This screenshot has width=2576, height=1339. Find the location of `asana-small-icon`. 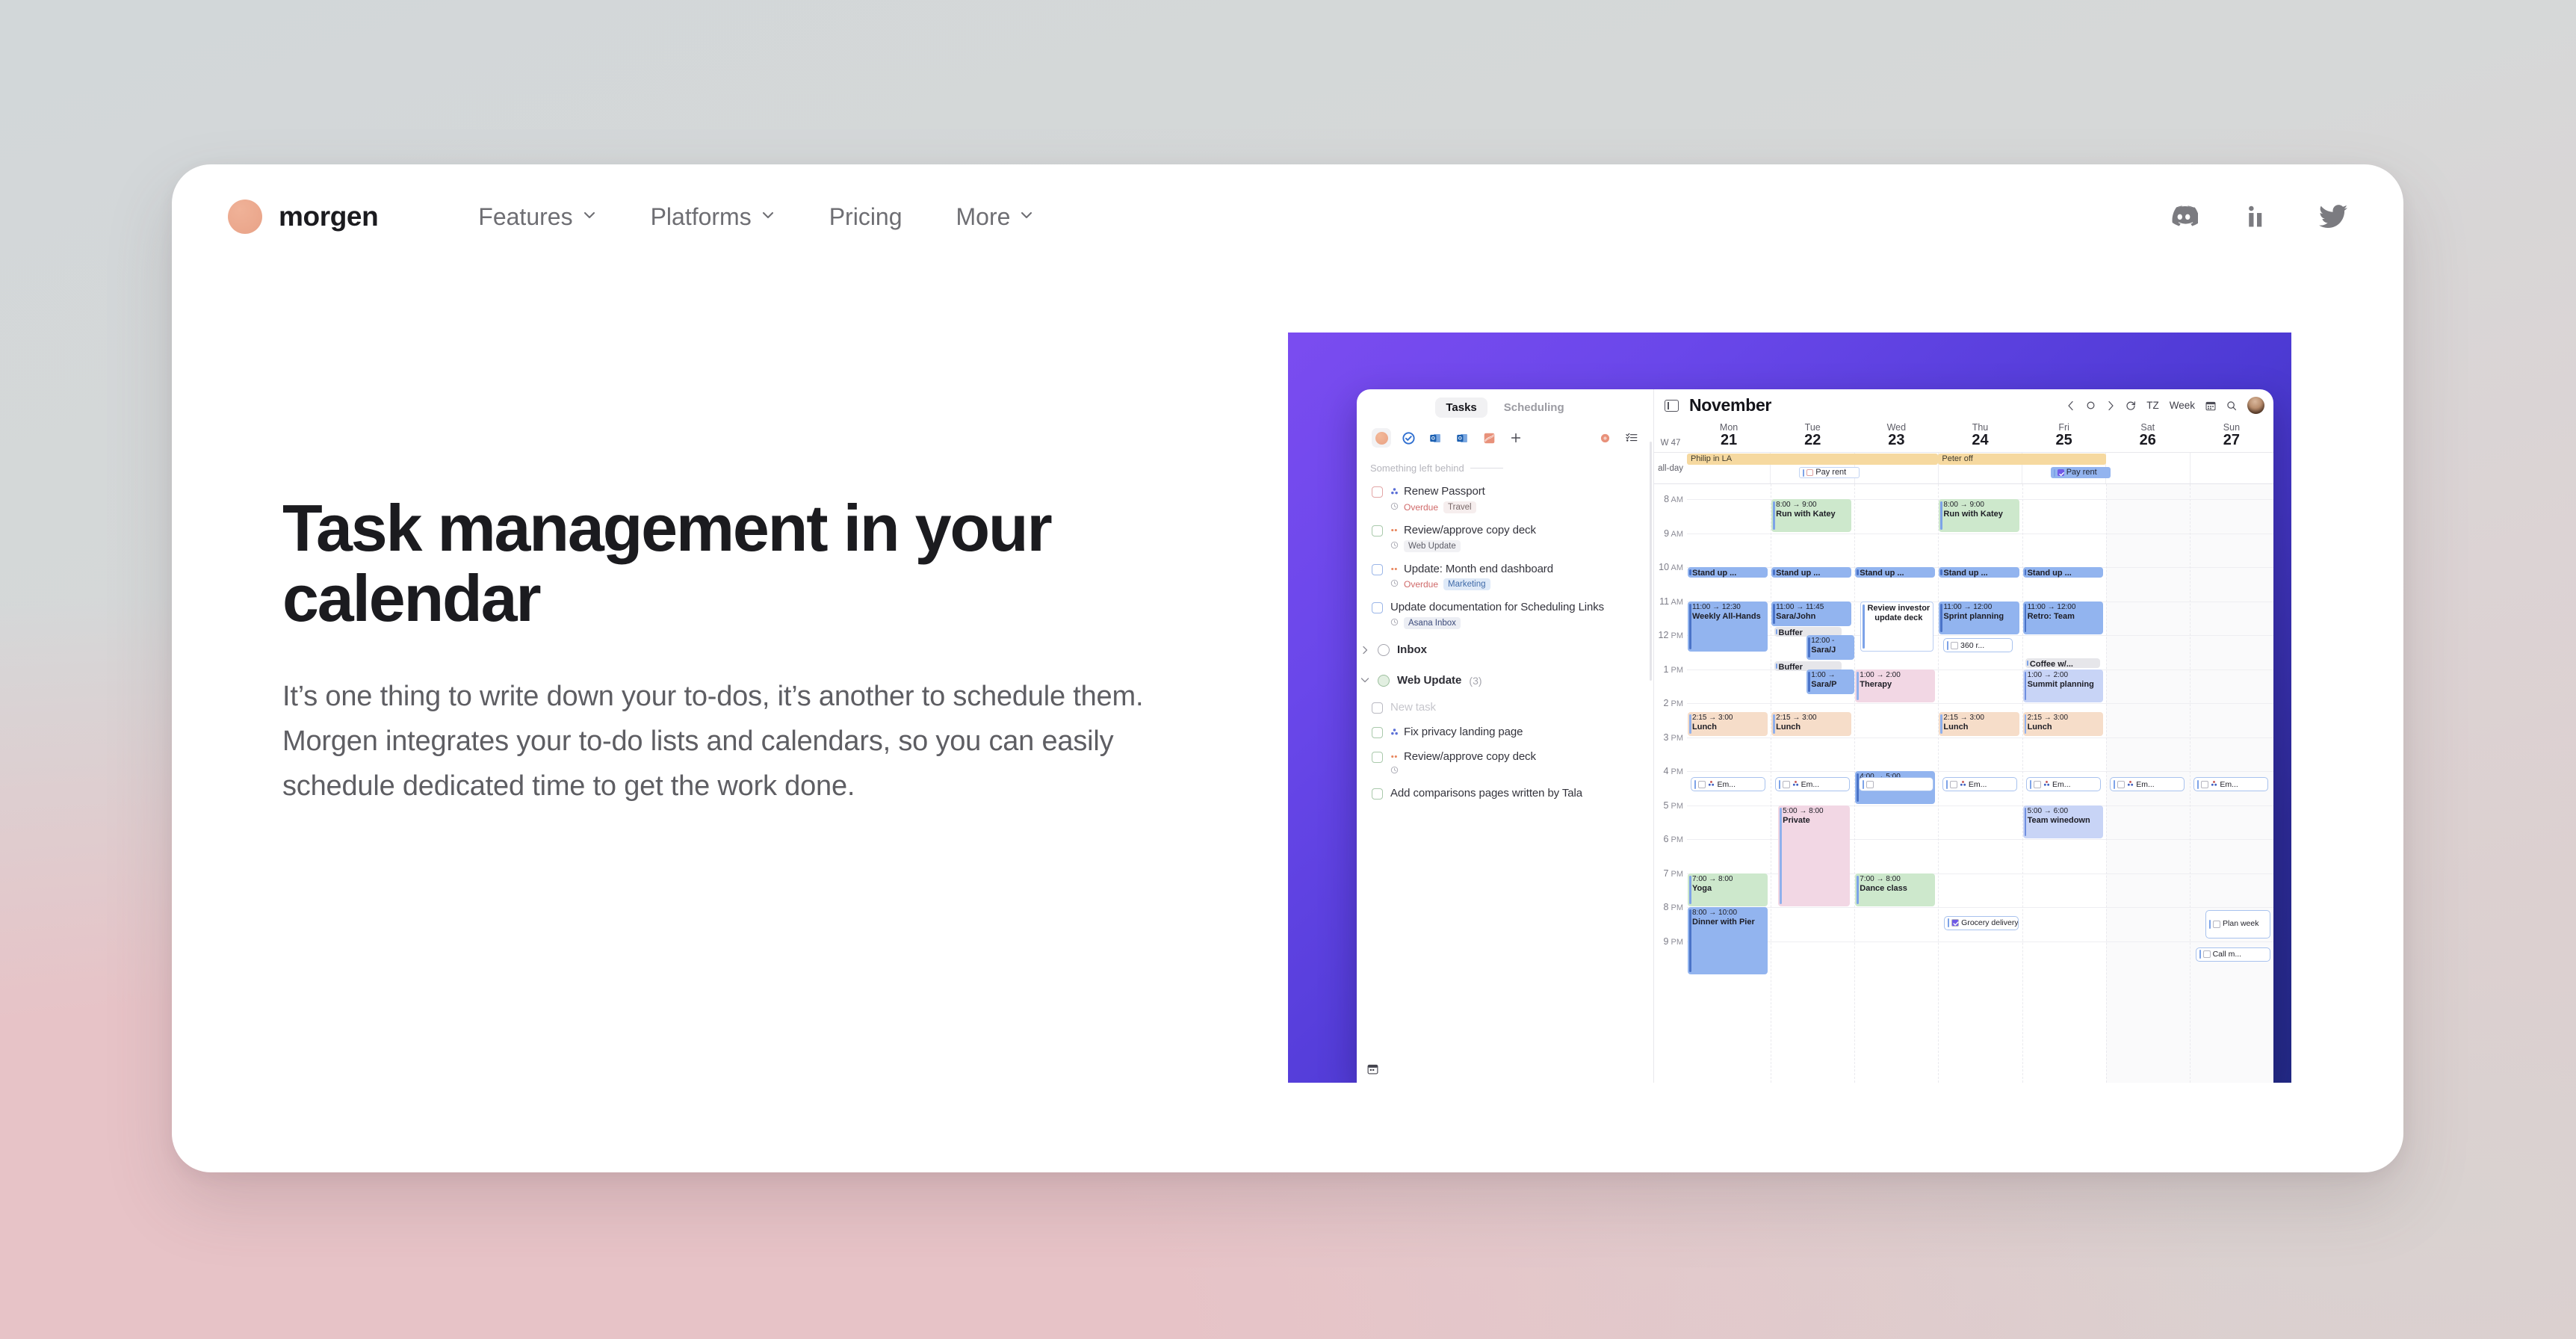

asana-small-icon is located at coordinates (1604, 438).